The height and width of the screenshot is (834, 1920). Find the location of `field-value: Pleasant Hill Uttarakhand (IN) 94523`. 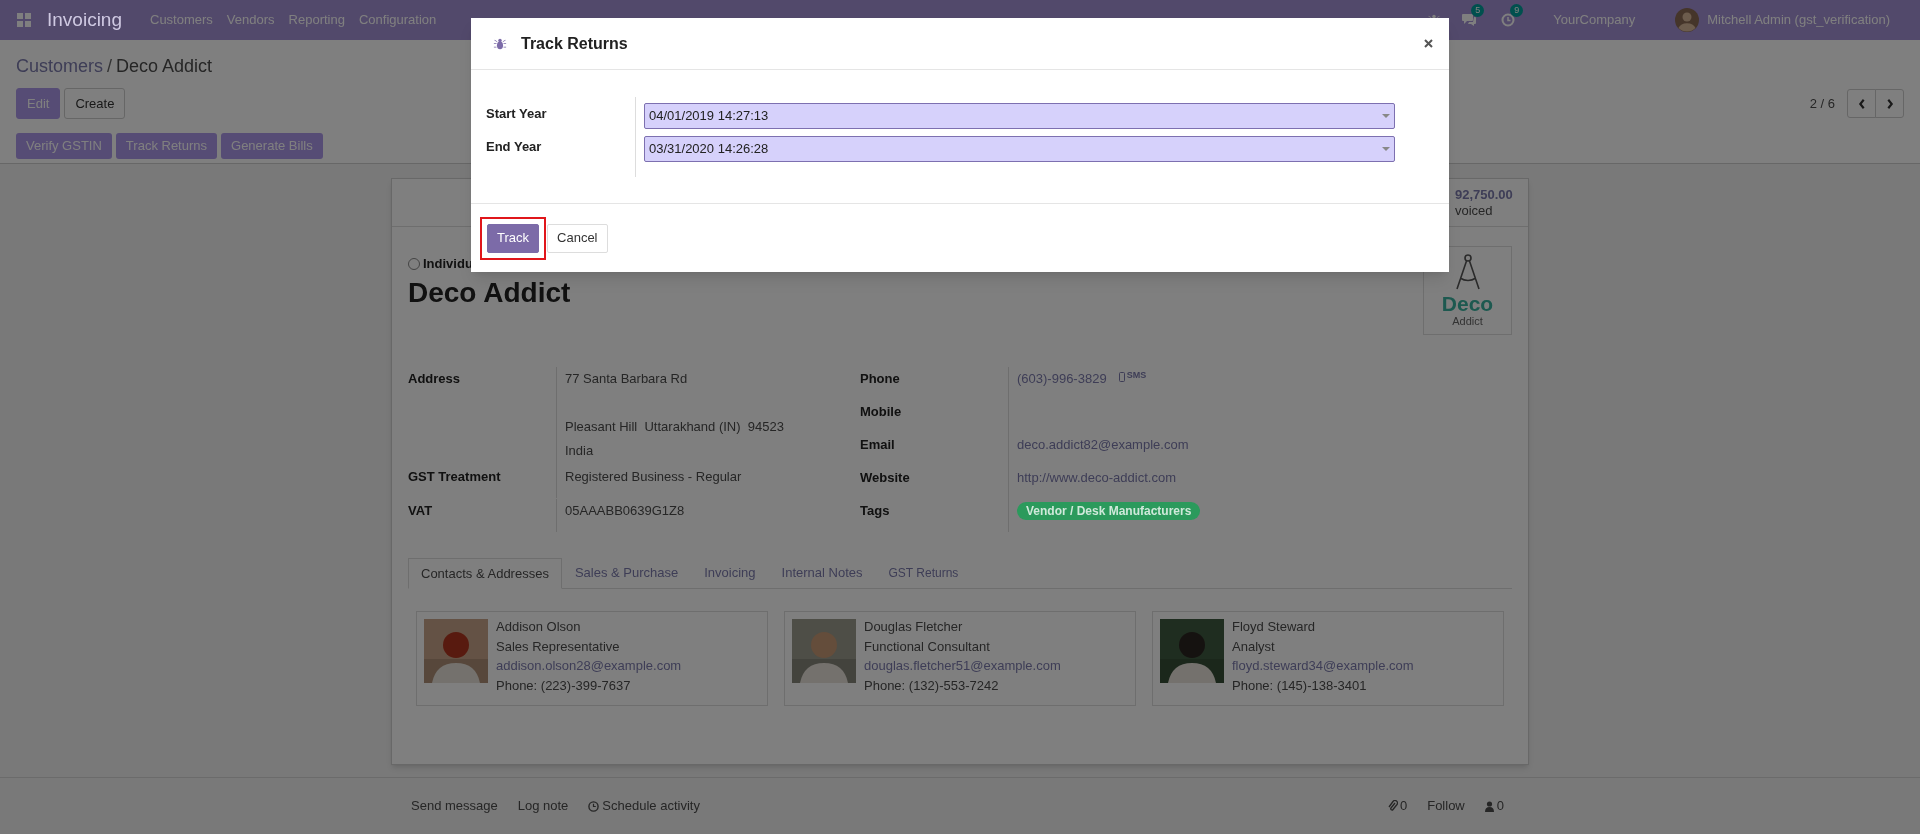

field-value: Pleasant Hill Uttarakhand (IN) 94523 is located at coordinates (675, 427).